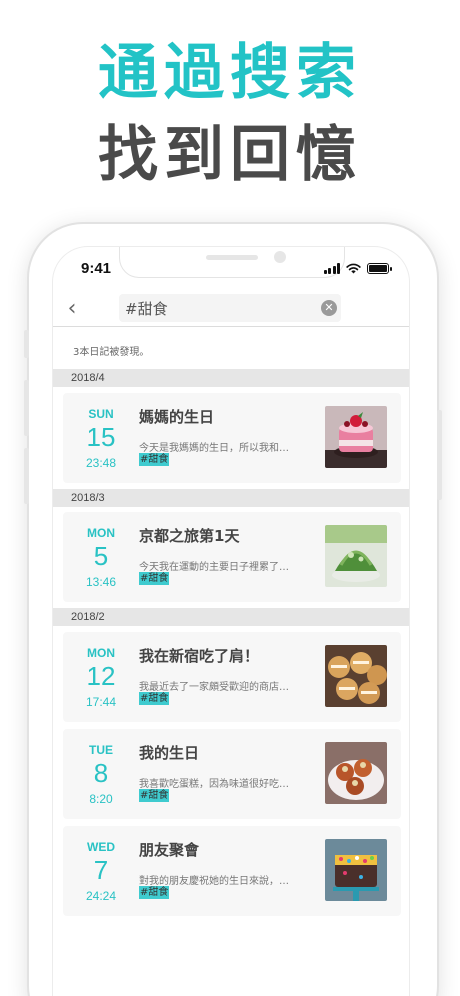 The width and height of the screenshot is (460, 996). Describe the element at coordinates (199, 656) in the screenshot. I see `entry-title: 我在新宿吃了肩！` at that location.